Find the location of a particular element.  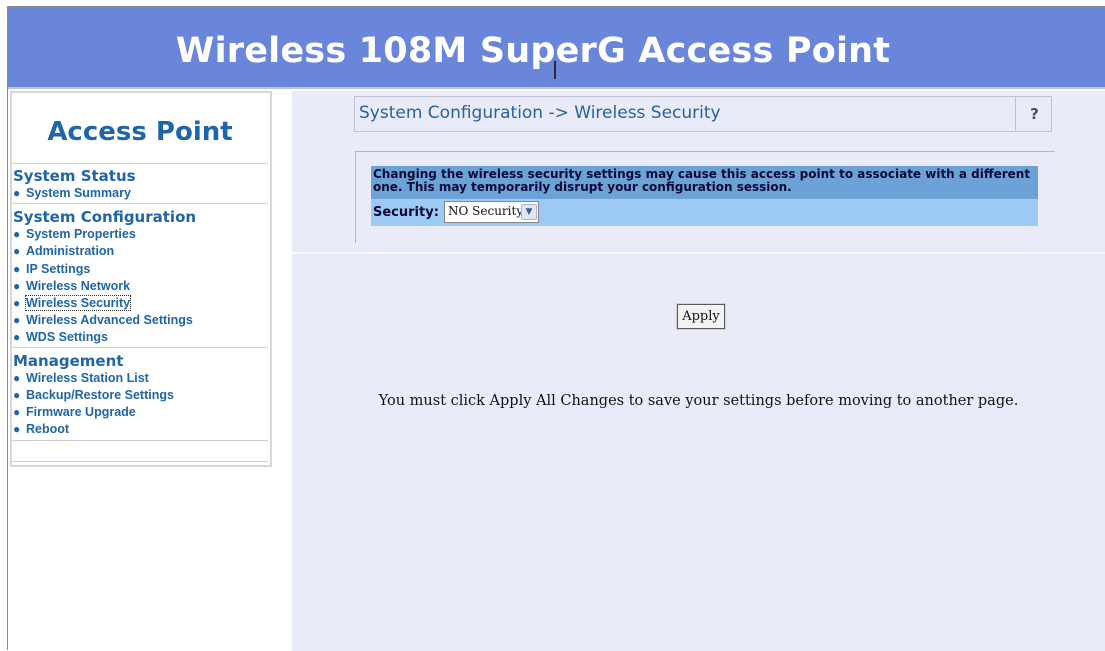

sidebar-item-label: System Summary is located at coordinates (78, 193).